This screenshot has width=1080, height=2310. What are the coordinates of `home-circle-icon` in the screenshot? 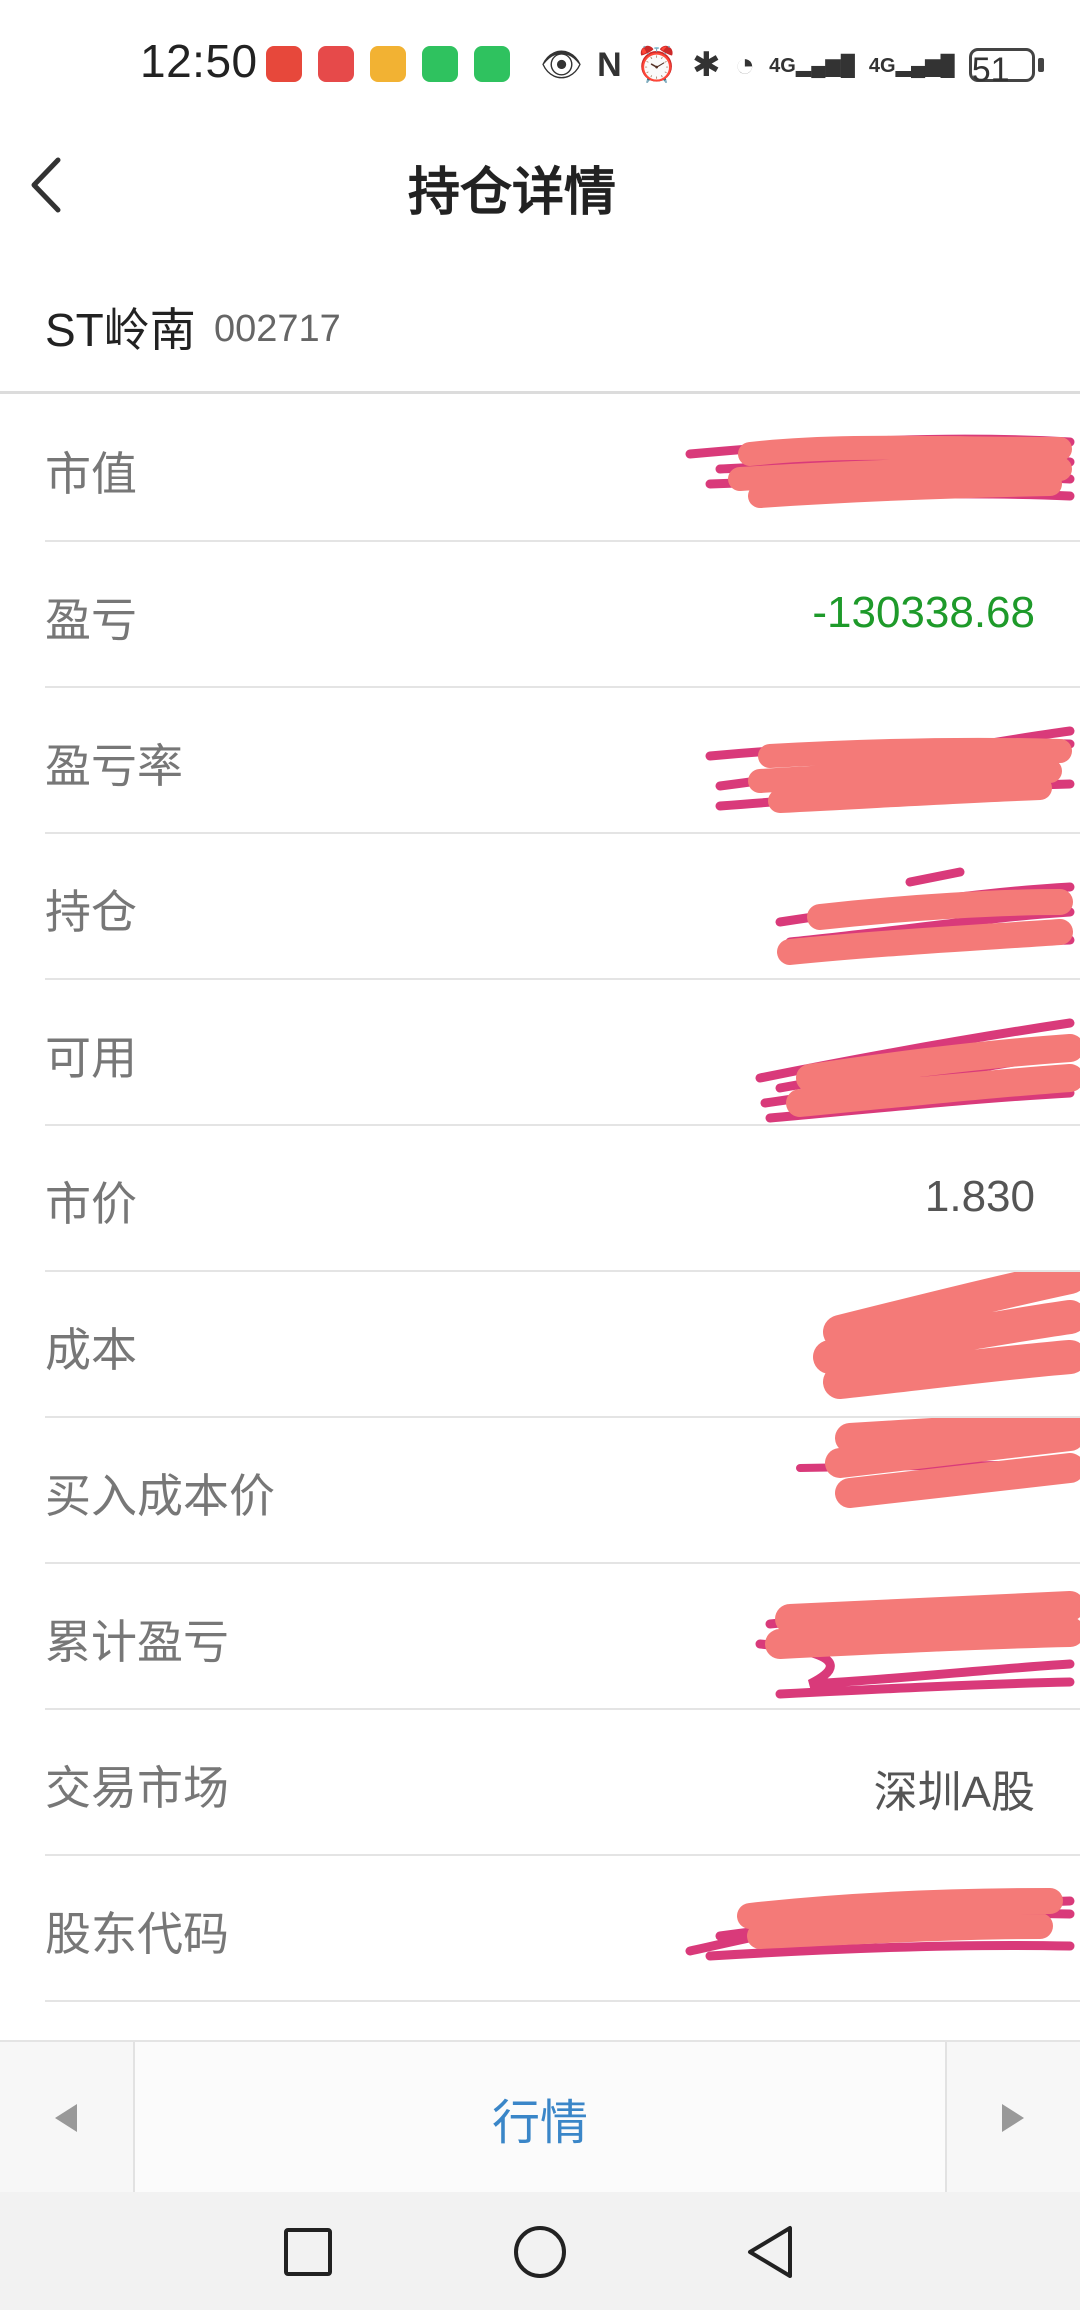 It's located at (540, 2252).